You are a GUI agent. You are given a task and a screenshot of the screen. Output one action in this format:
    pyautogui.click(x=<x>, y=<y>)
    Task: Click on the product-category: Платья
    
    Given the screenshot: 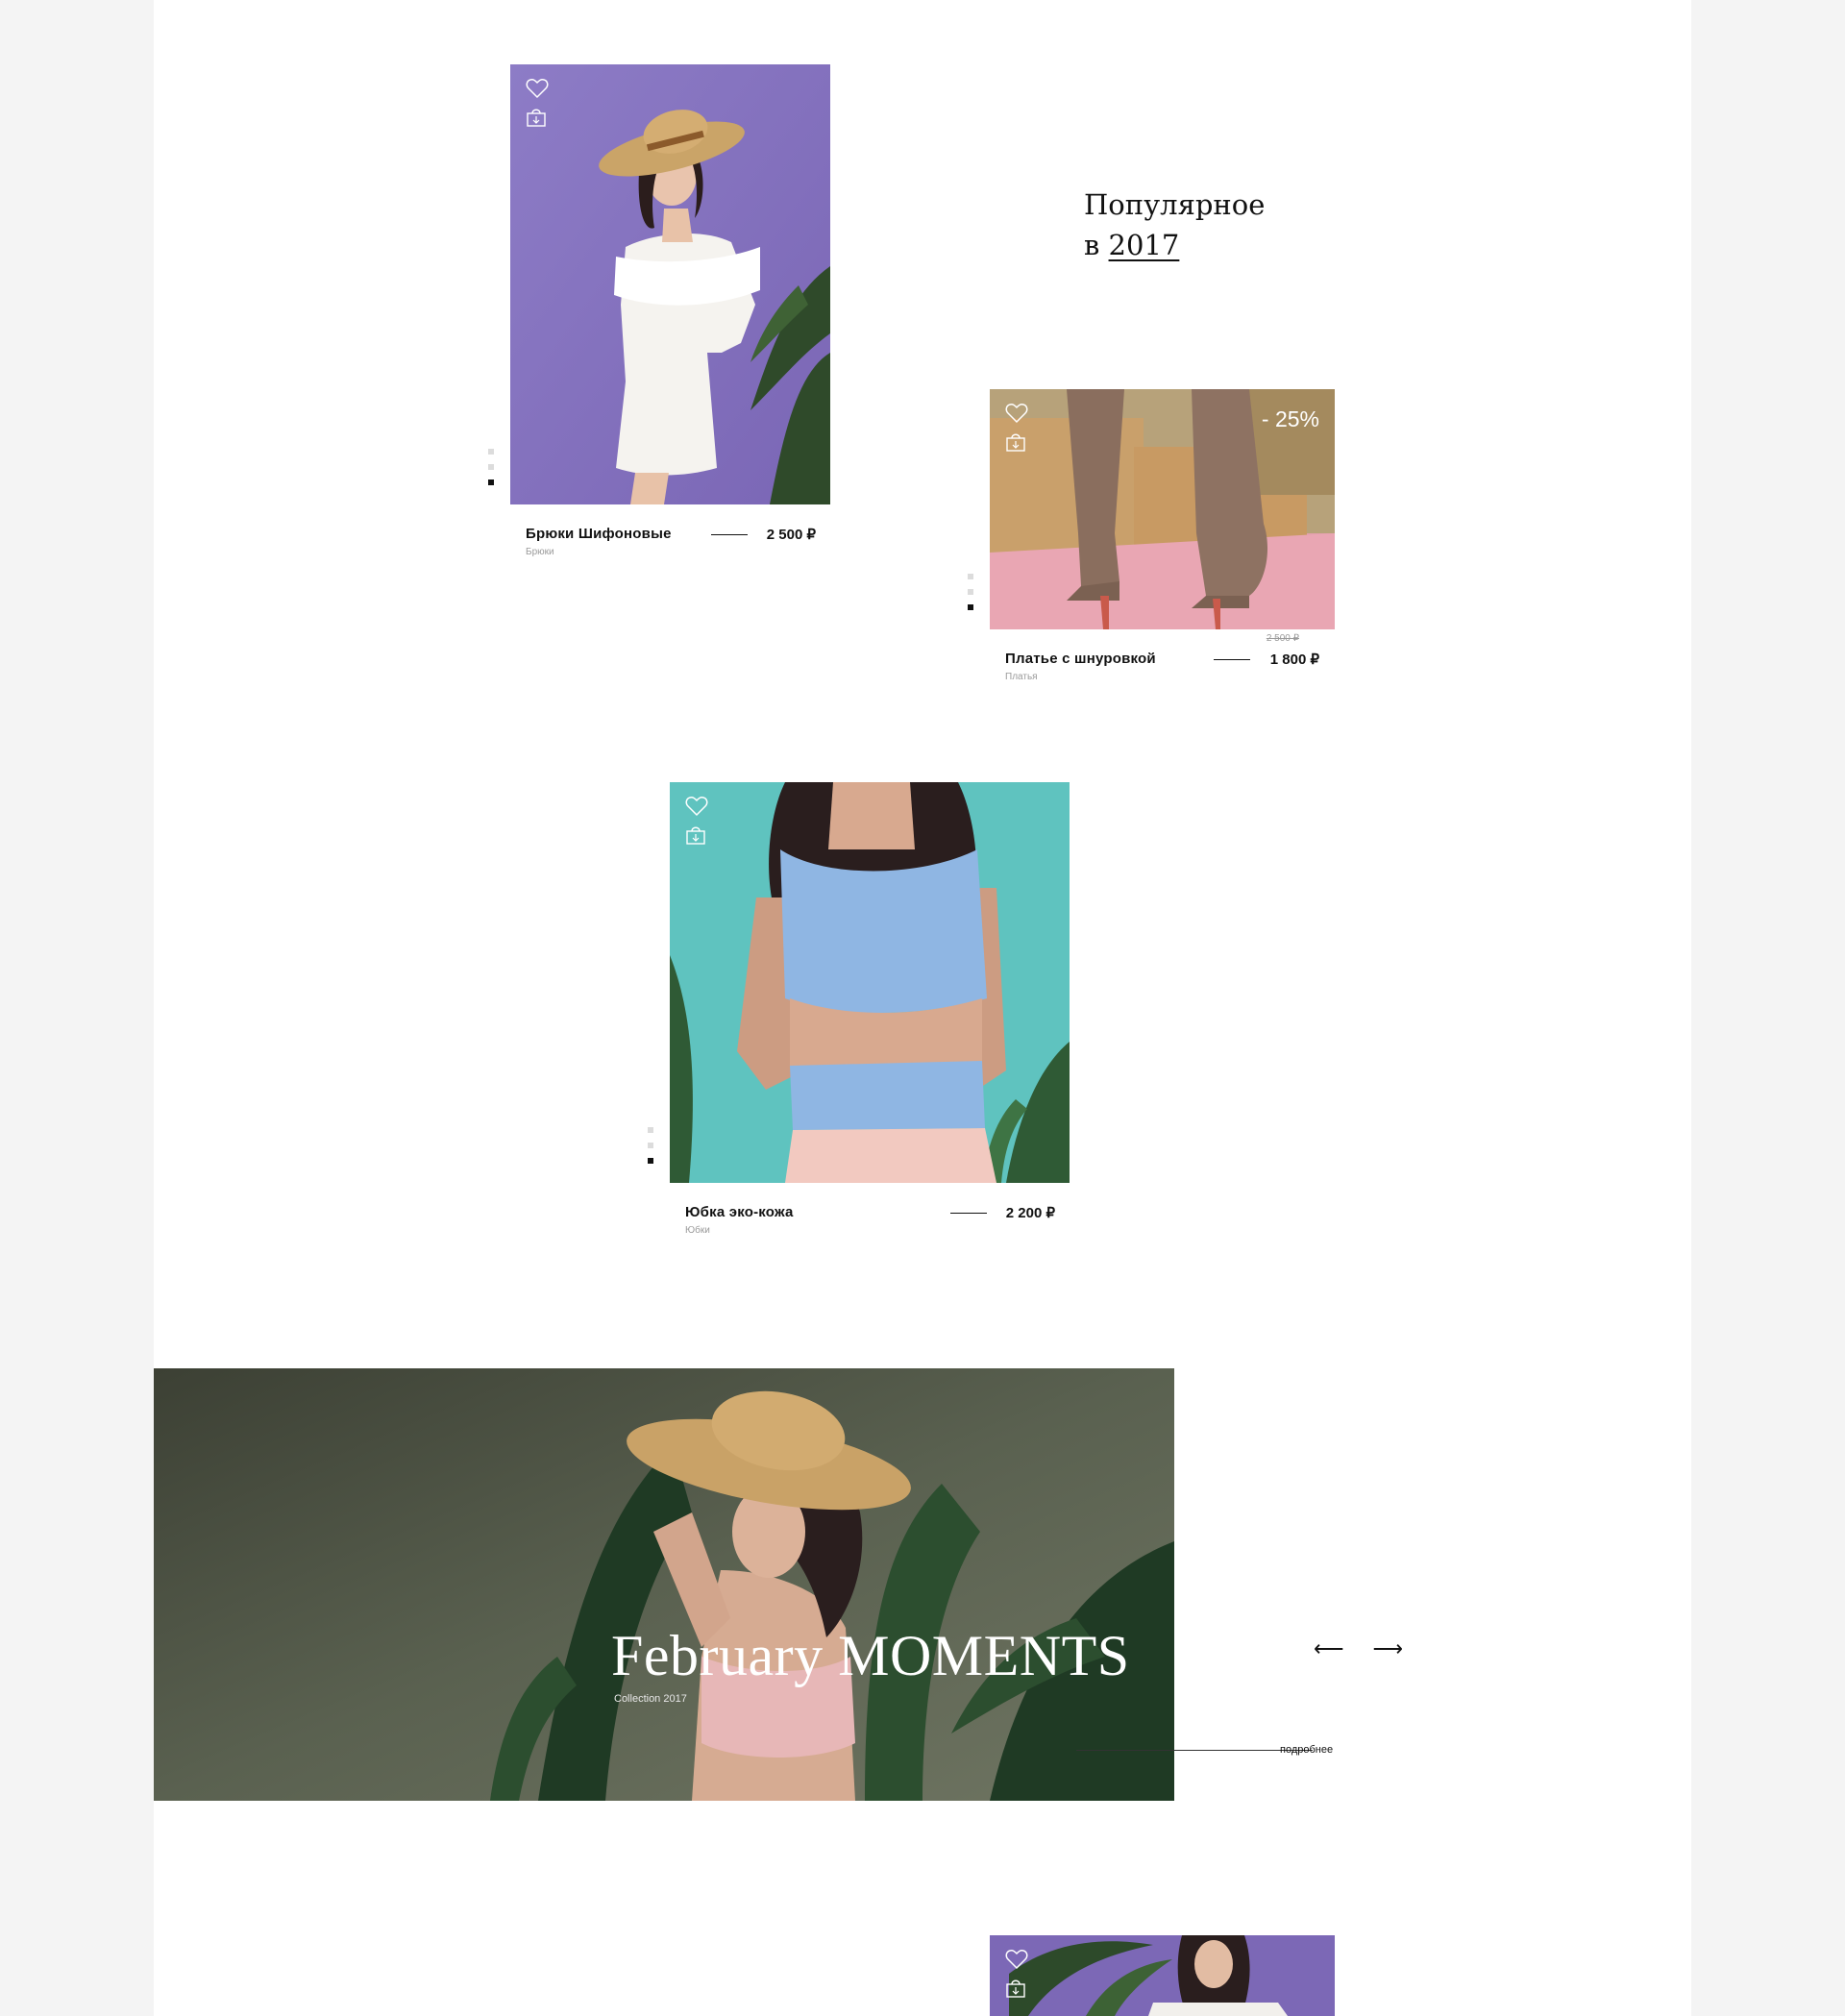 What is the action you would take?
    pyautogui.click(x=1022, y=677)
    